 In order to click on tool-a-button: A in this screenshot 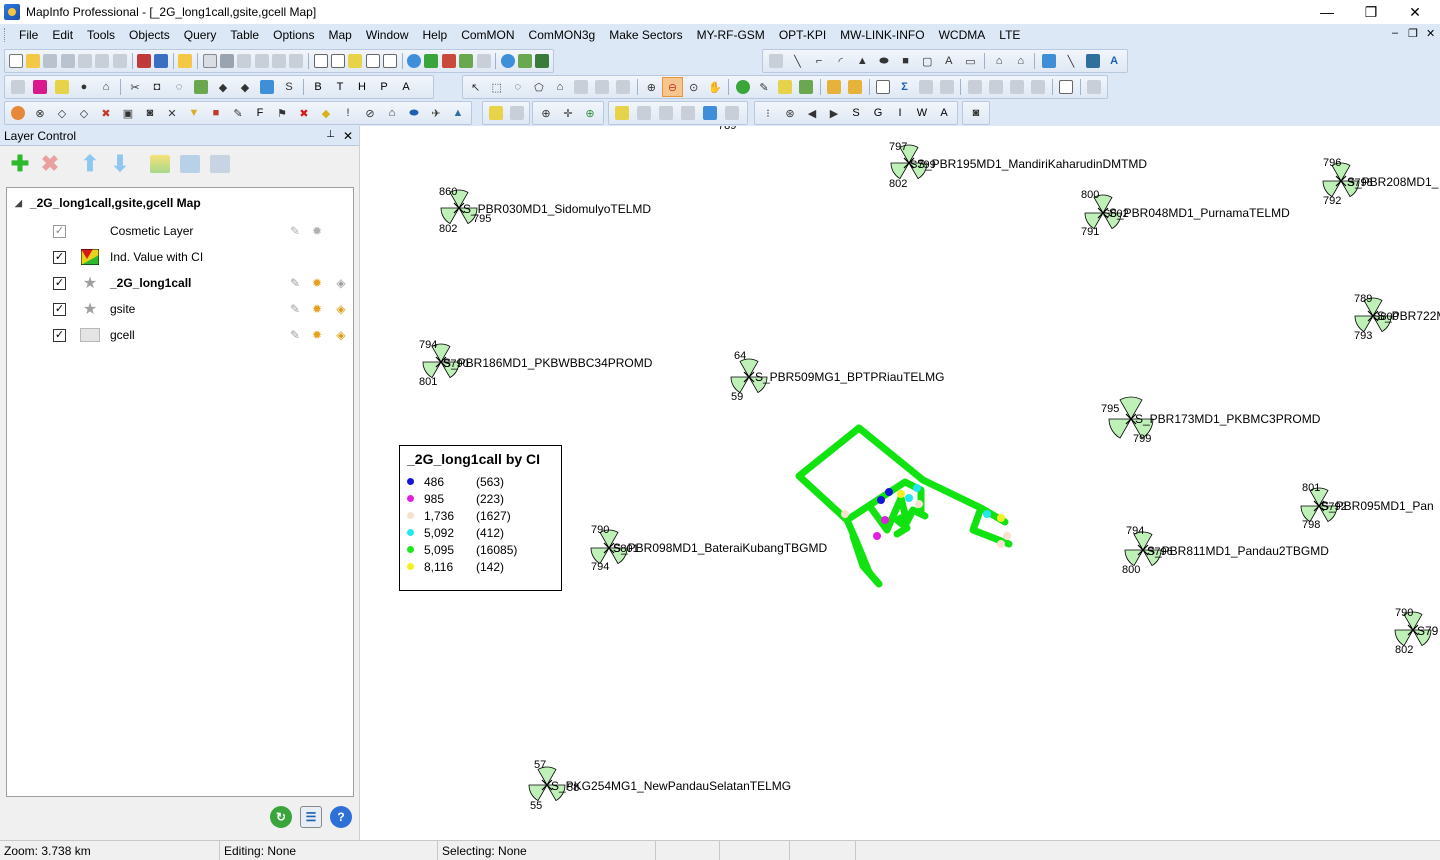, I will do `click(406, 87)`.